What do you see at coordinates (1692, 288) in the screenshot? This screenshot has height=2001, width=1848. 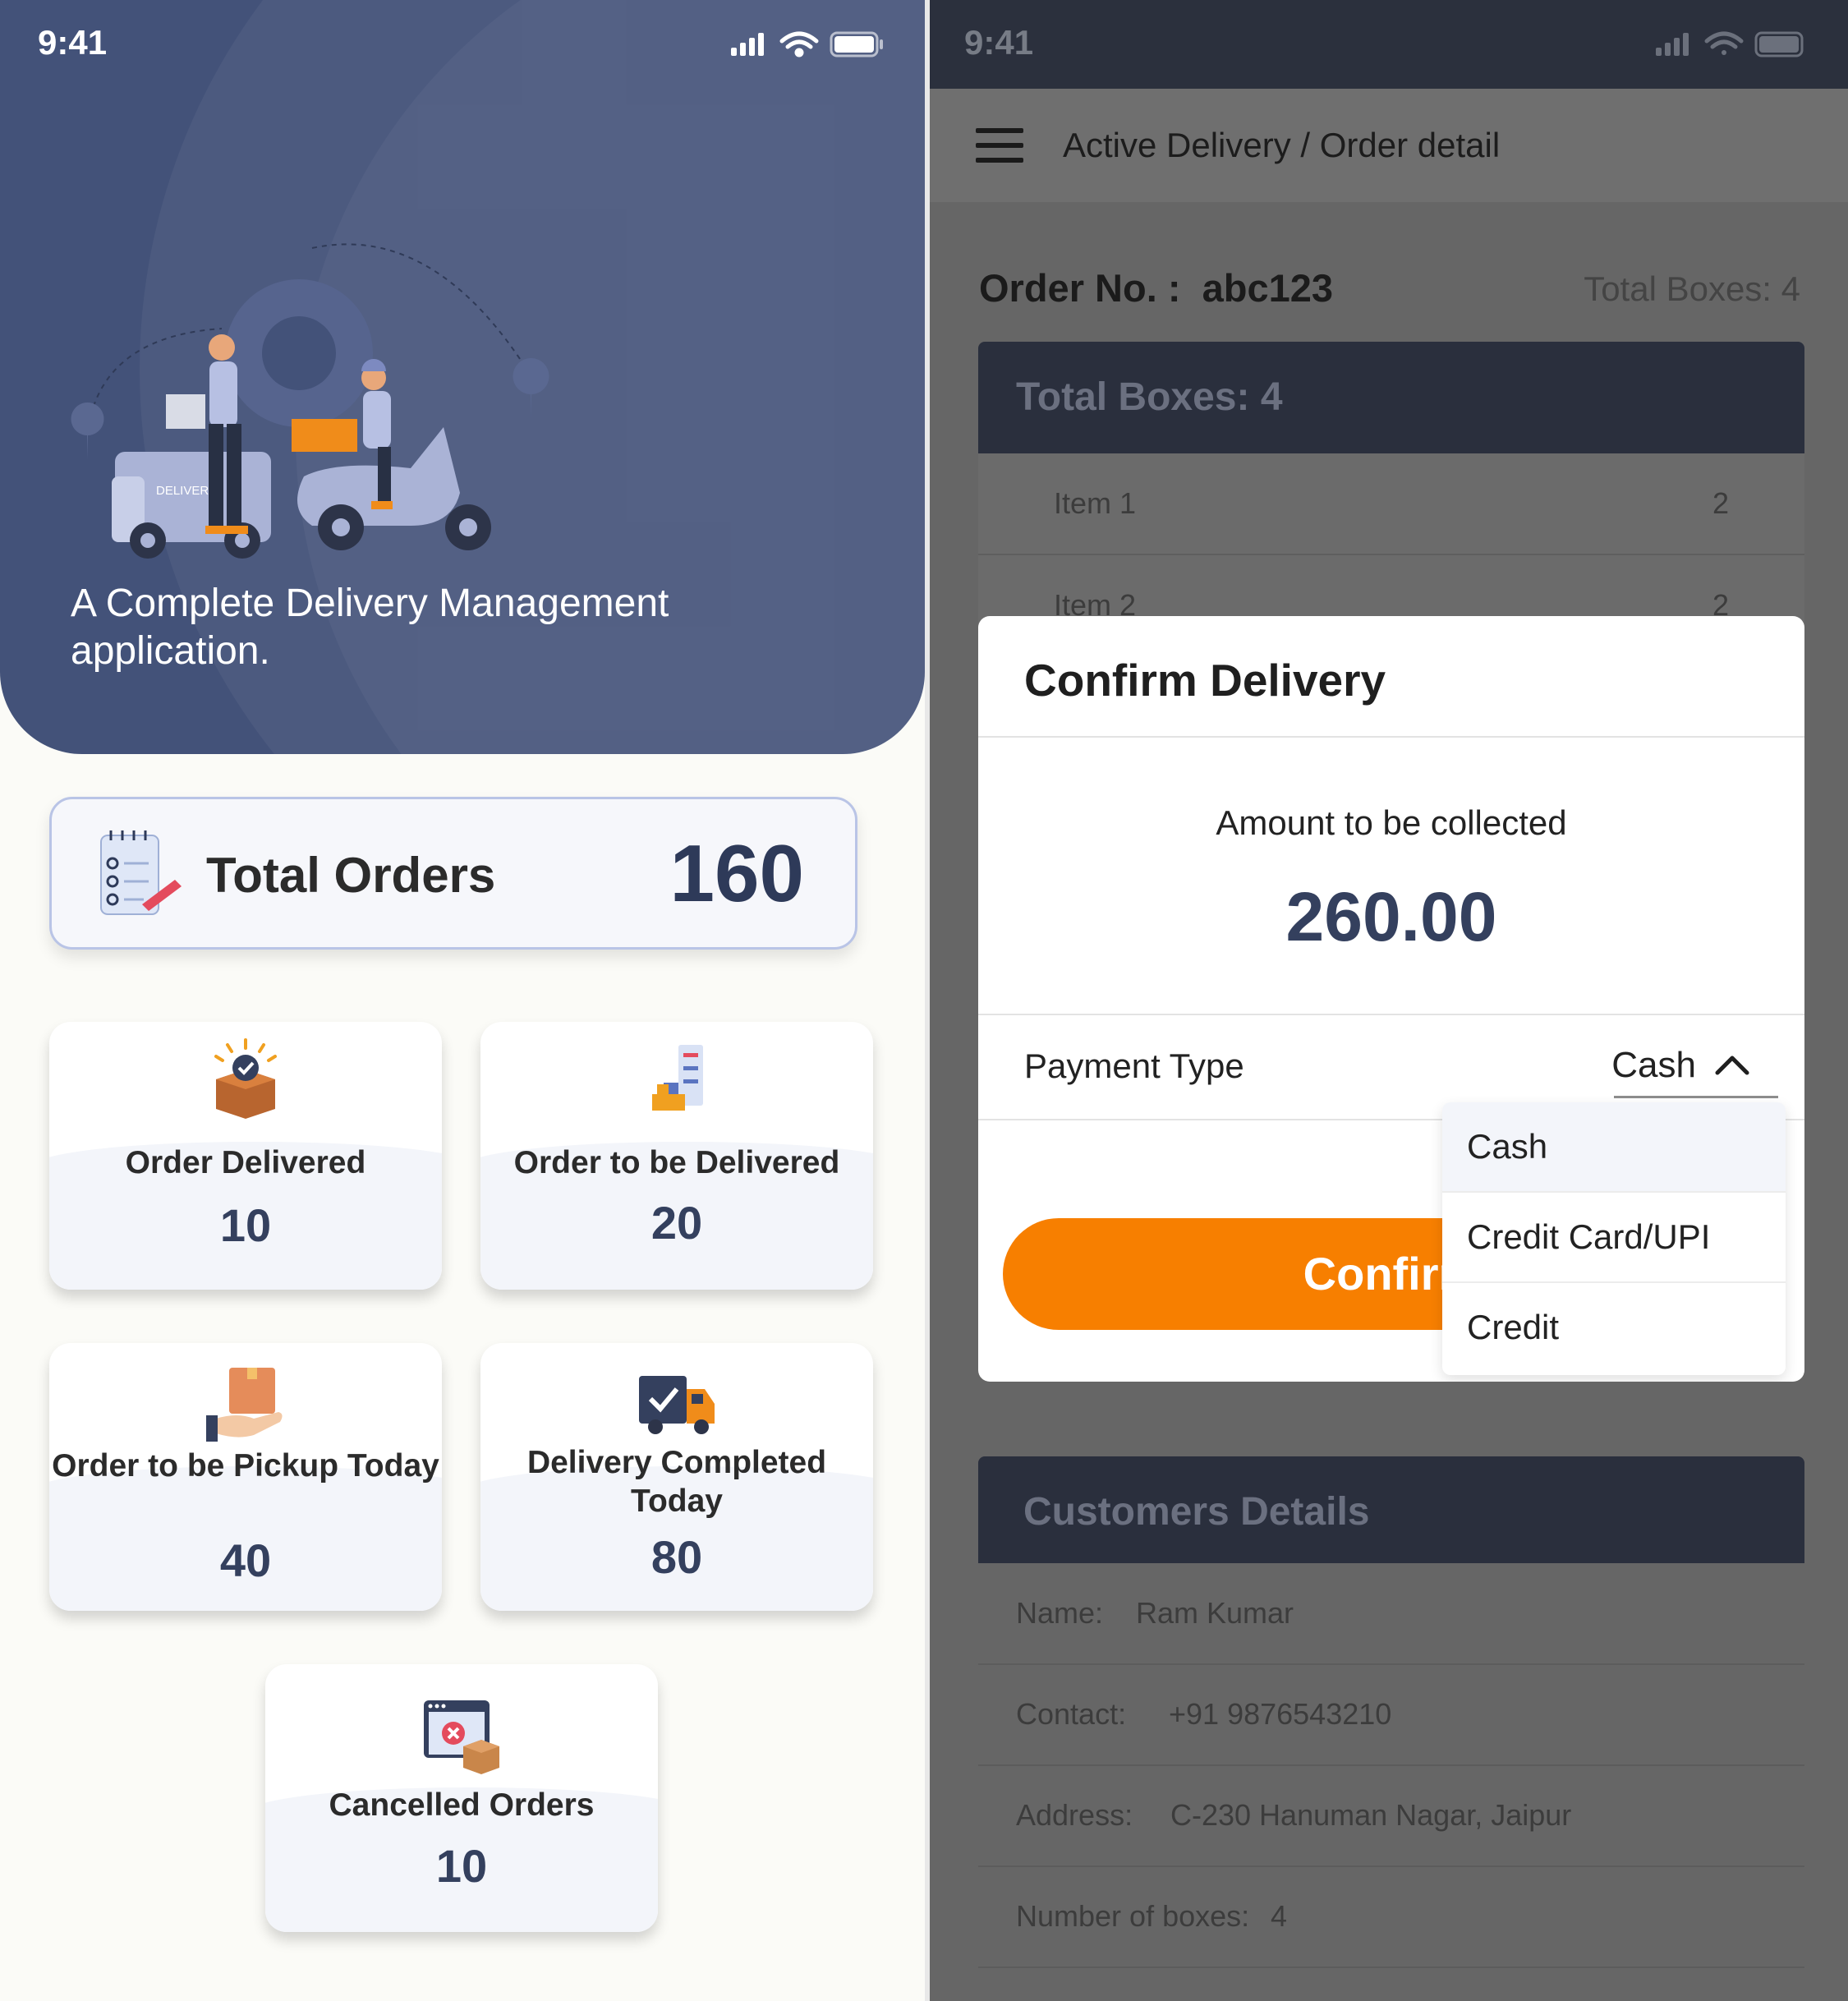 I see `total-boxes-summary: Total Boxes: 4` at bounding box center [1692, 288].